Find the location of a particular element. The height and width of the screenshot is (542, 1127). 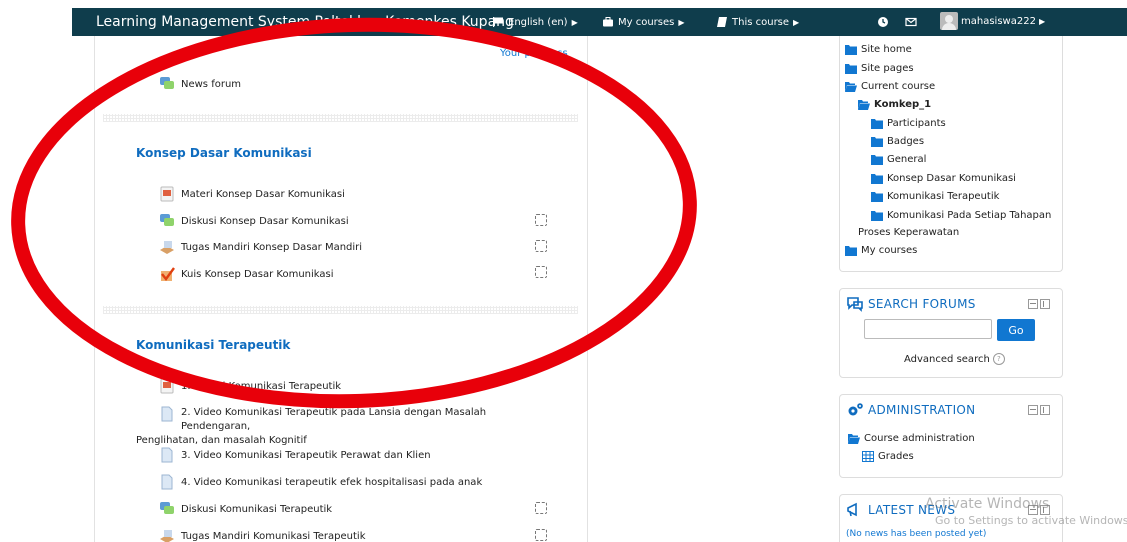

user-menu: mahasiswa222 ▶ is located at coordinates (992, 21).